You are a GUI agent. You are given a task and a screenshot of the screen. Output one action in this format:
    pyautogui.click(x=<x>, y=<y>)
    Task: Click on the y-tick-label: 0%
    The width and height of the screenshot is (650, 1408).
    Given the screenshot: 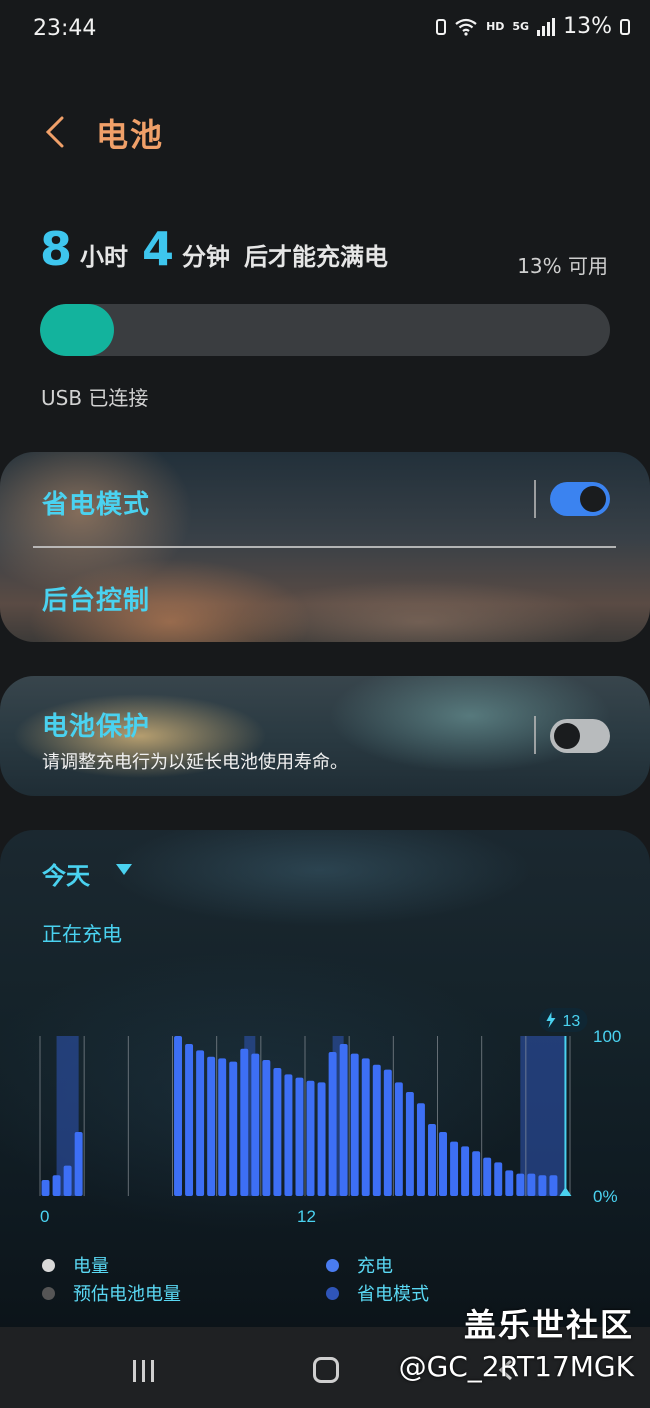 What is the action you would take?
    pyautogui.click(x=605, y=1196)
    